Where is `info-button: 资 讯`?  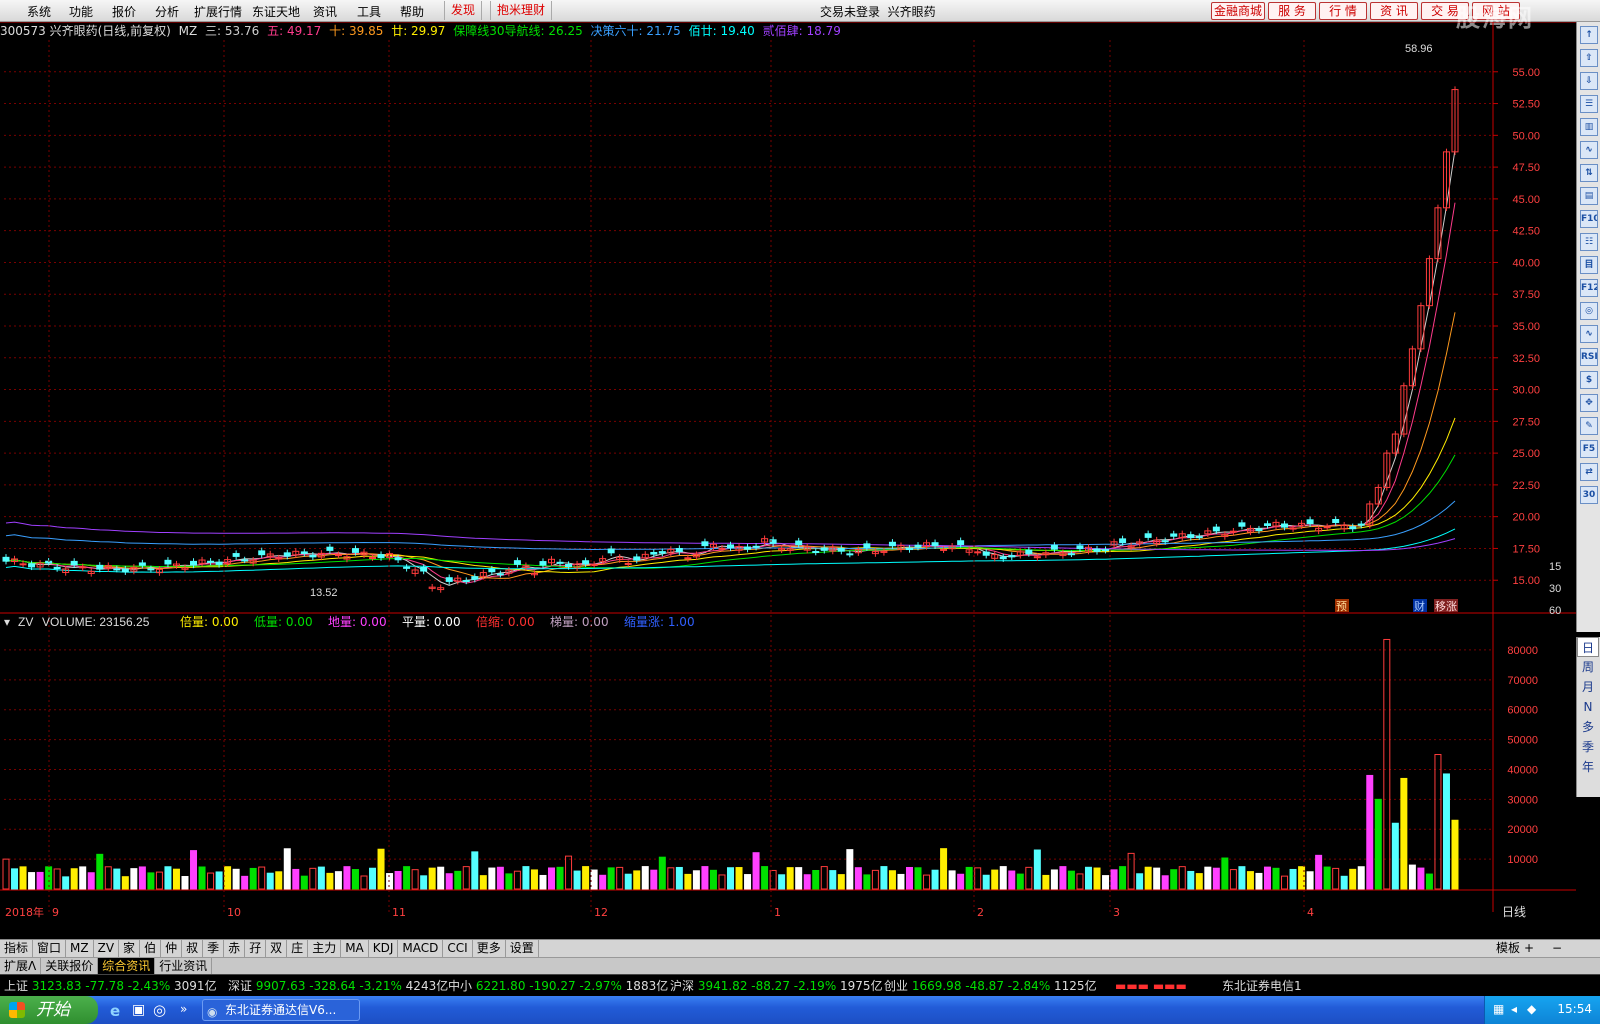 info-button: 资 讯 is located at coordinates (1394, 11).